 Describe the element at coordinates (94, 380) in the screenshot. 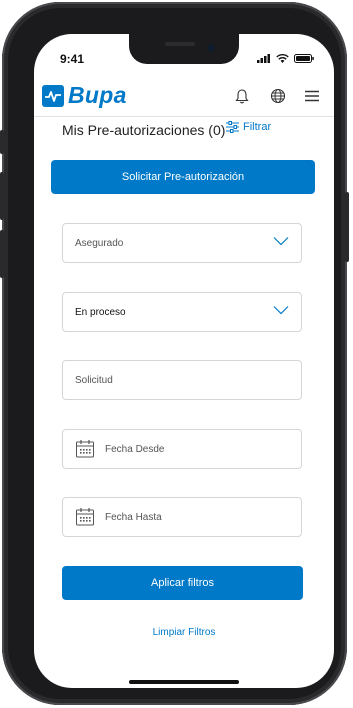

I see `request-number-placeholder: Solicitud` at that location.